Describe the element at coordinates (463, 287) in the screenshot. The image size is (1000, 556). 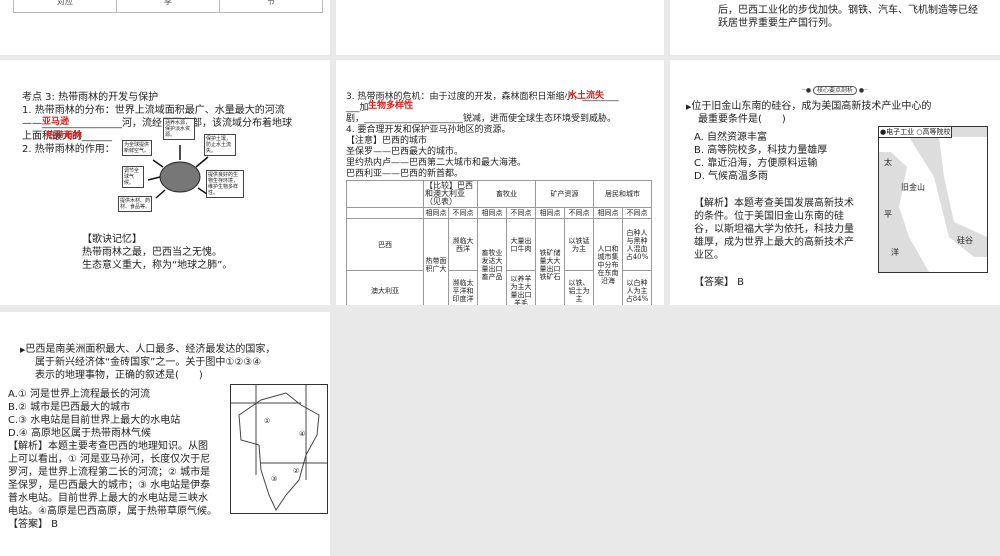
I see `table-cell: 濒临太平洋和印度洋` at that location.